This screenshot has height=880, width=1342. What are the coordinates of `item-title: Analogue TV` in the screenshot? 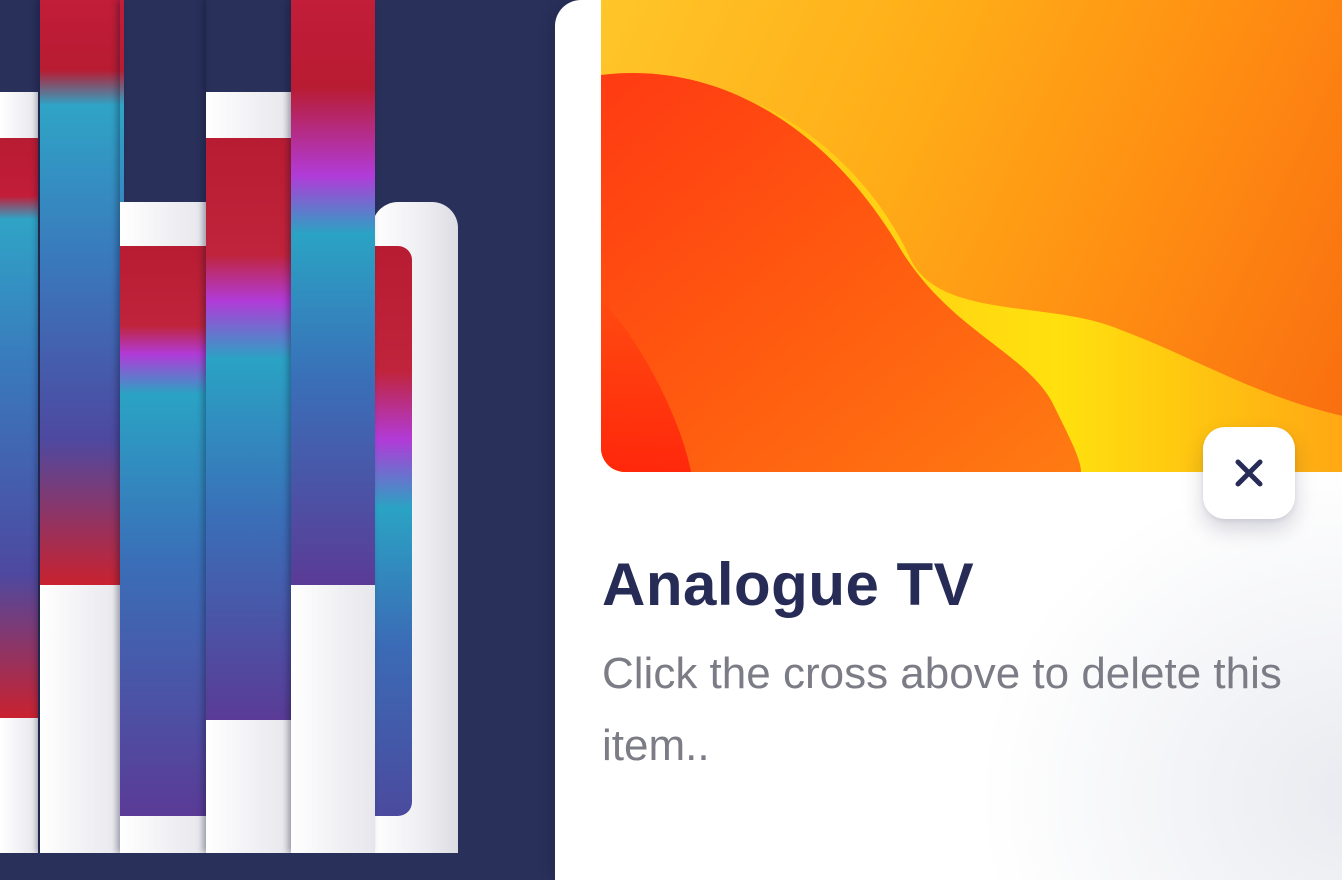 It's located at (788, 584).